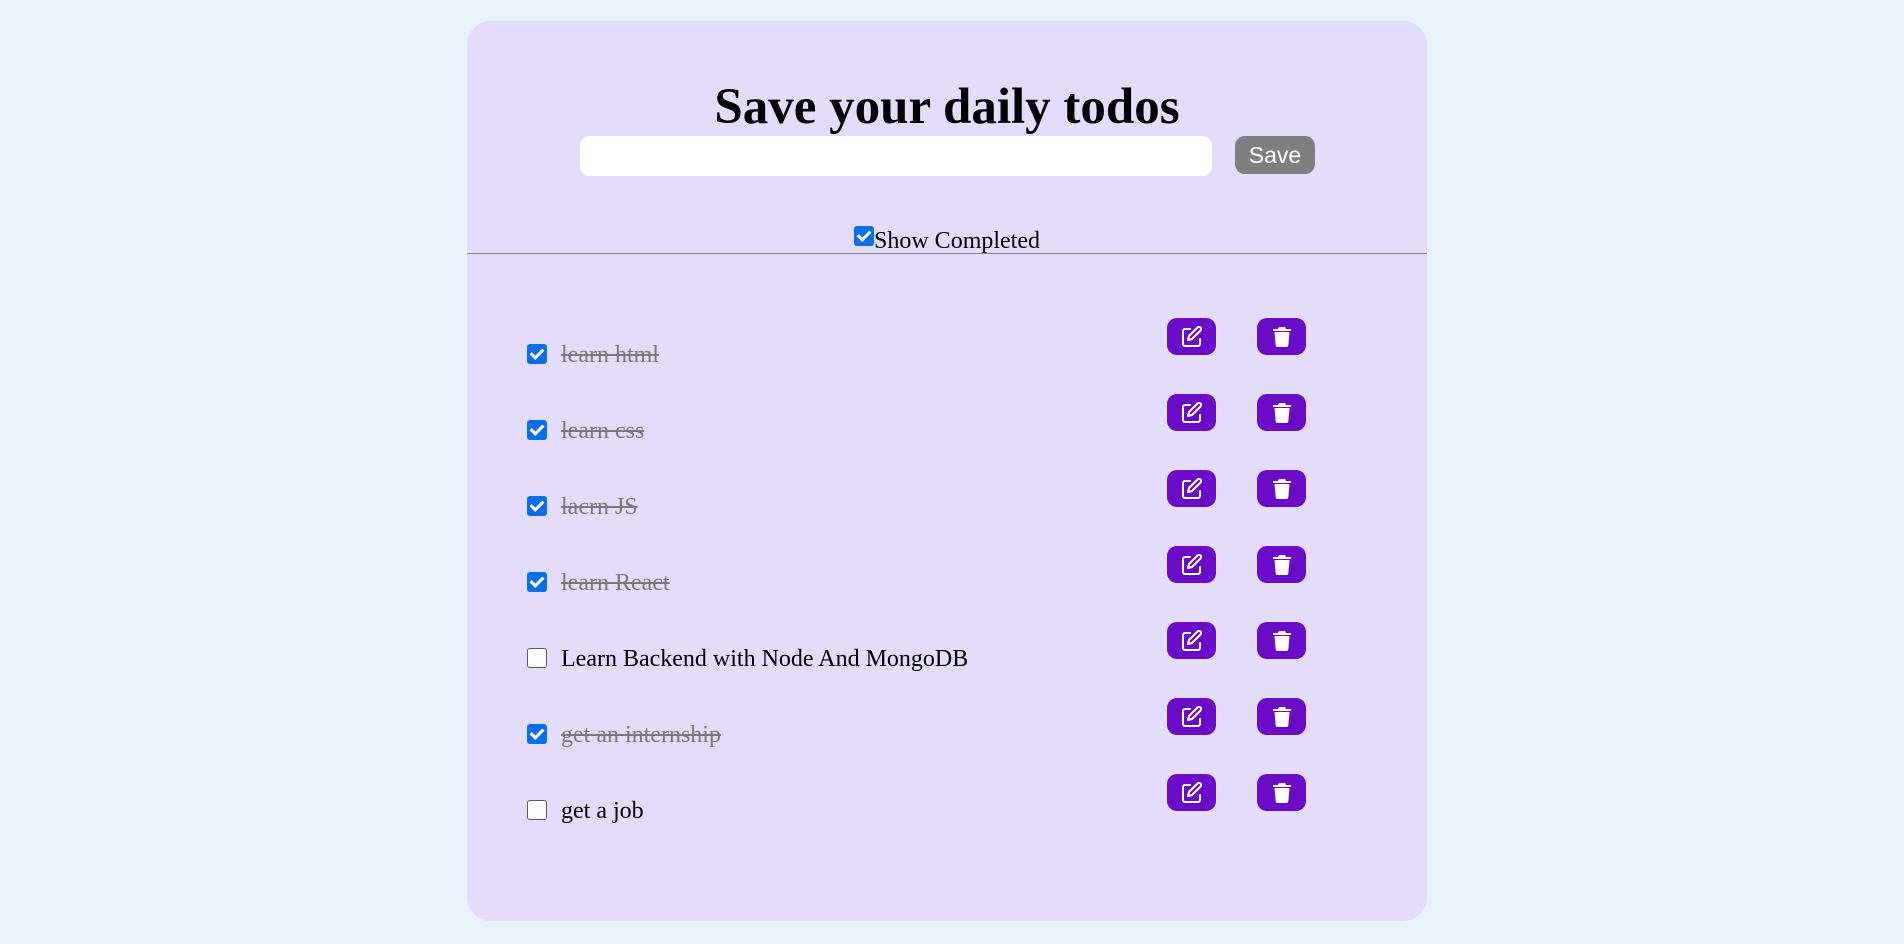 This screenshot has height=944, width=1904. Describe the element at coordinates (947, 804) in the screenshot. I see `todo-item: get a job` at that location.